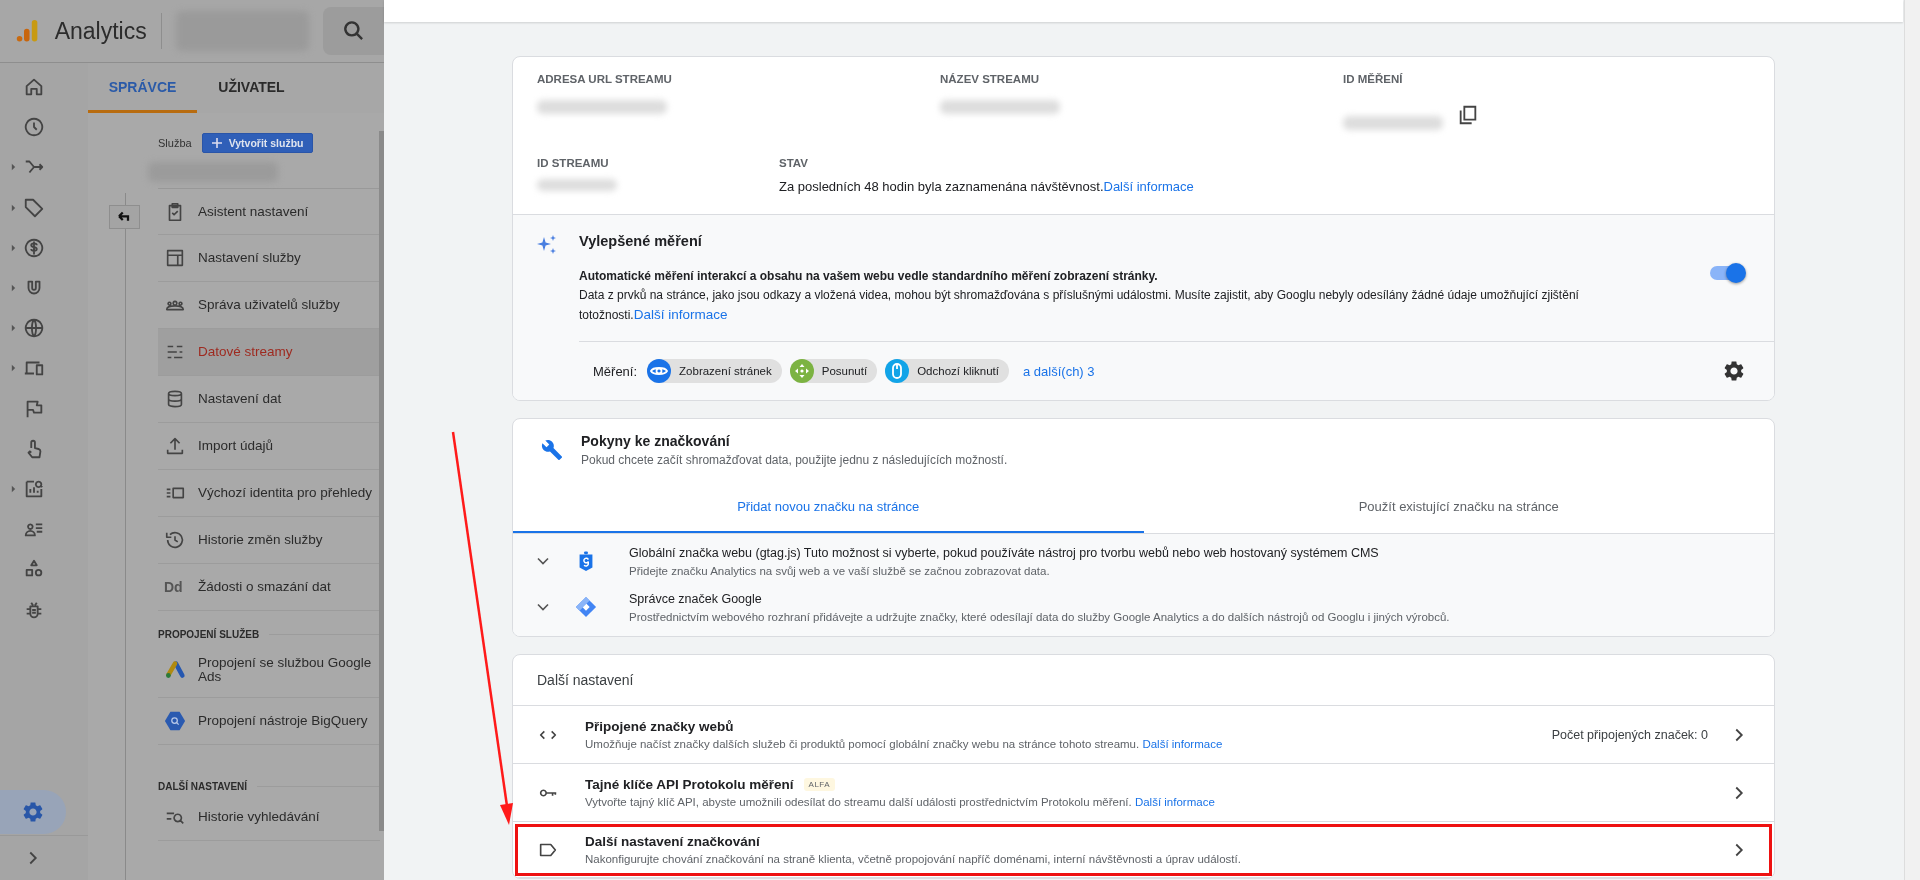 The image size is (1920, 880). Describe the element at coordinates (586, 607) in the screenshot. I see `diamond-icon` at that location.